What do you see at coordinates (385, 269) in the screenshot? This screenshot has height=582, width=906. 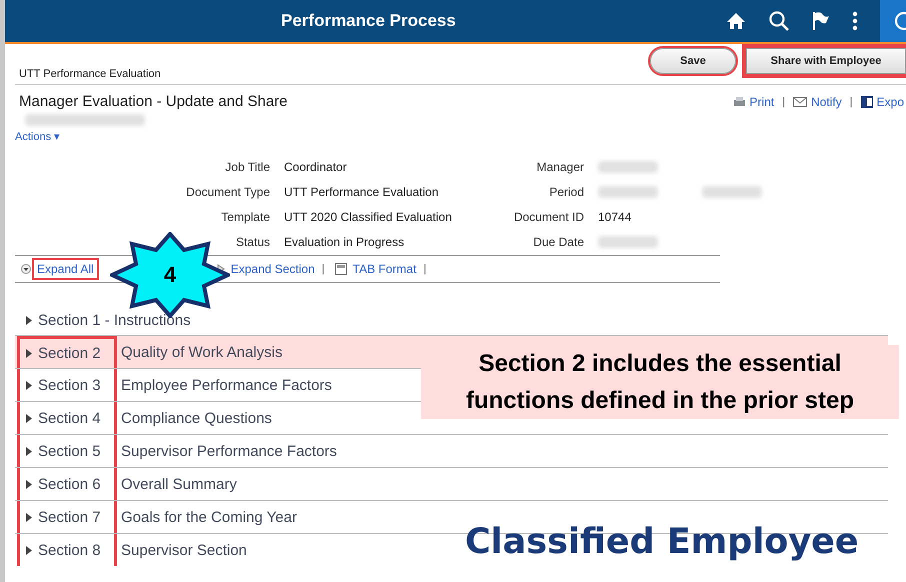 I see `toolbar-link: TAB Format` at bounding box center [385, 269].